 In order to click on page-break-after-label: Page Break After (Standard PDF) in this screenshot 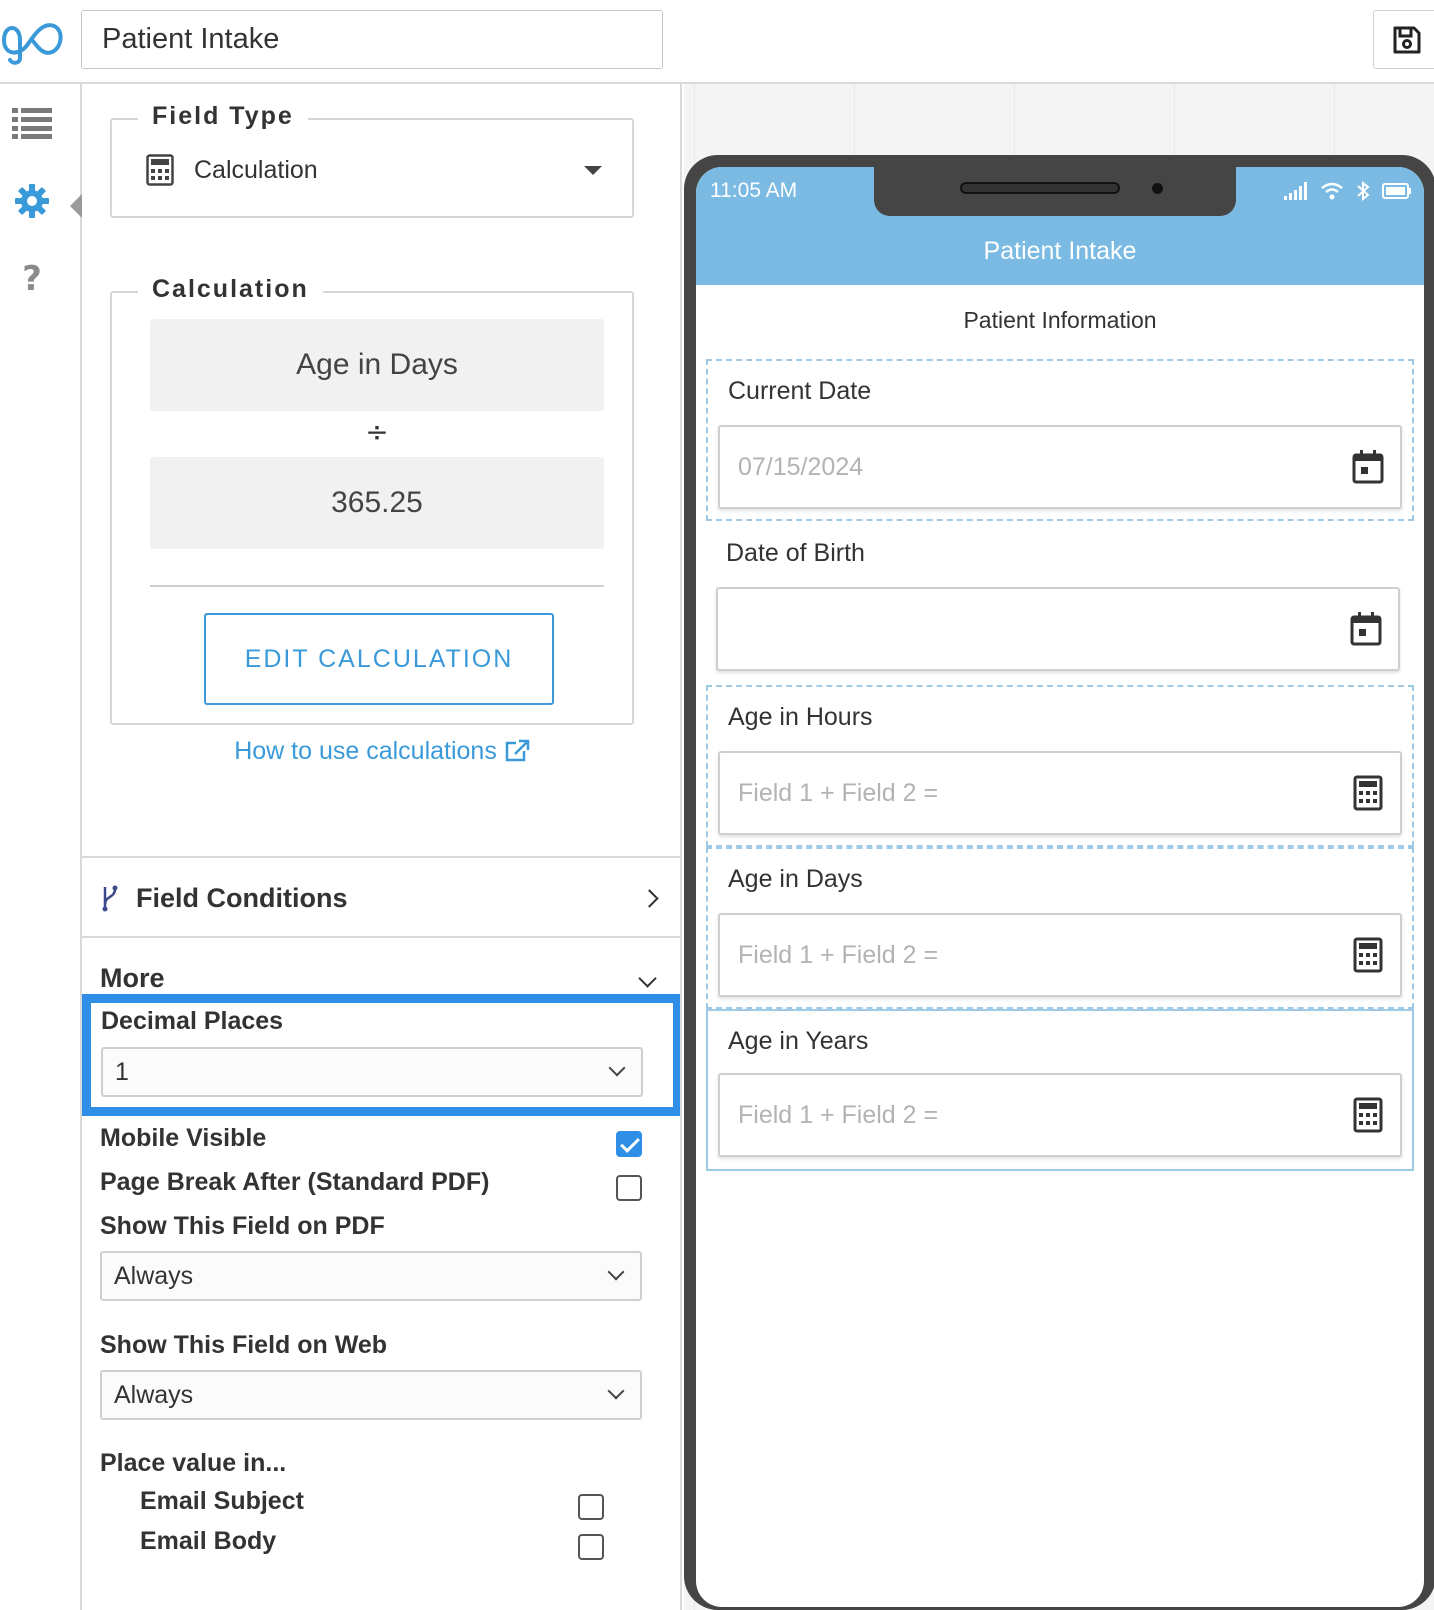, I will do `click(295, 1182)`.